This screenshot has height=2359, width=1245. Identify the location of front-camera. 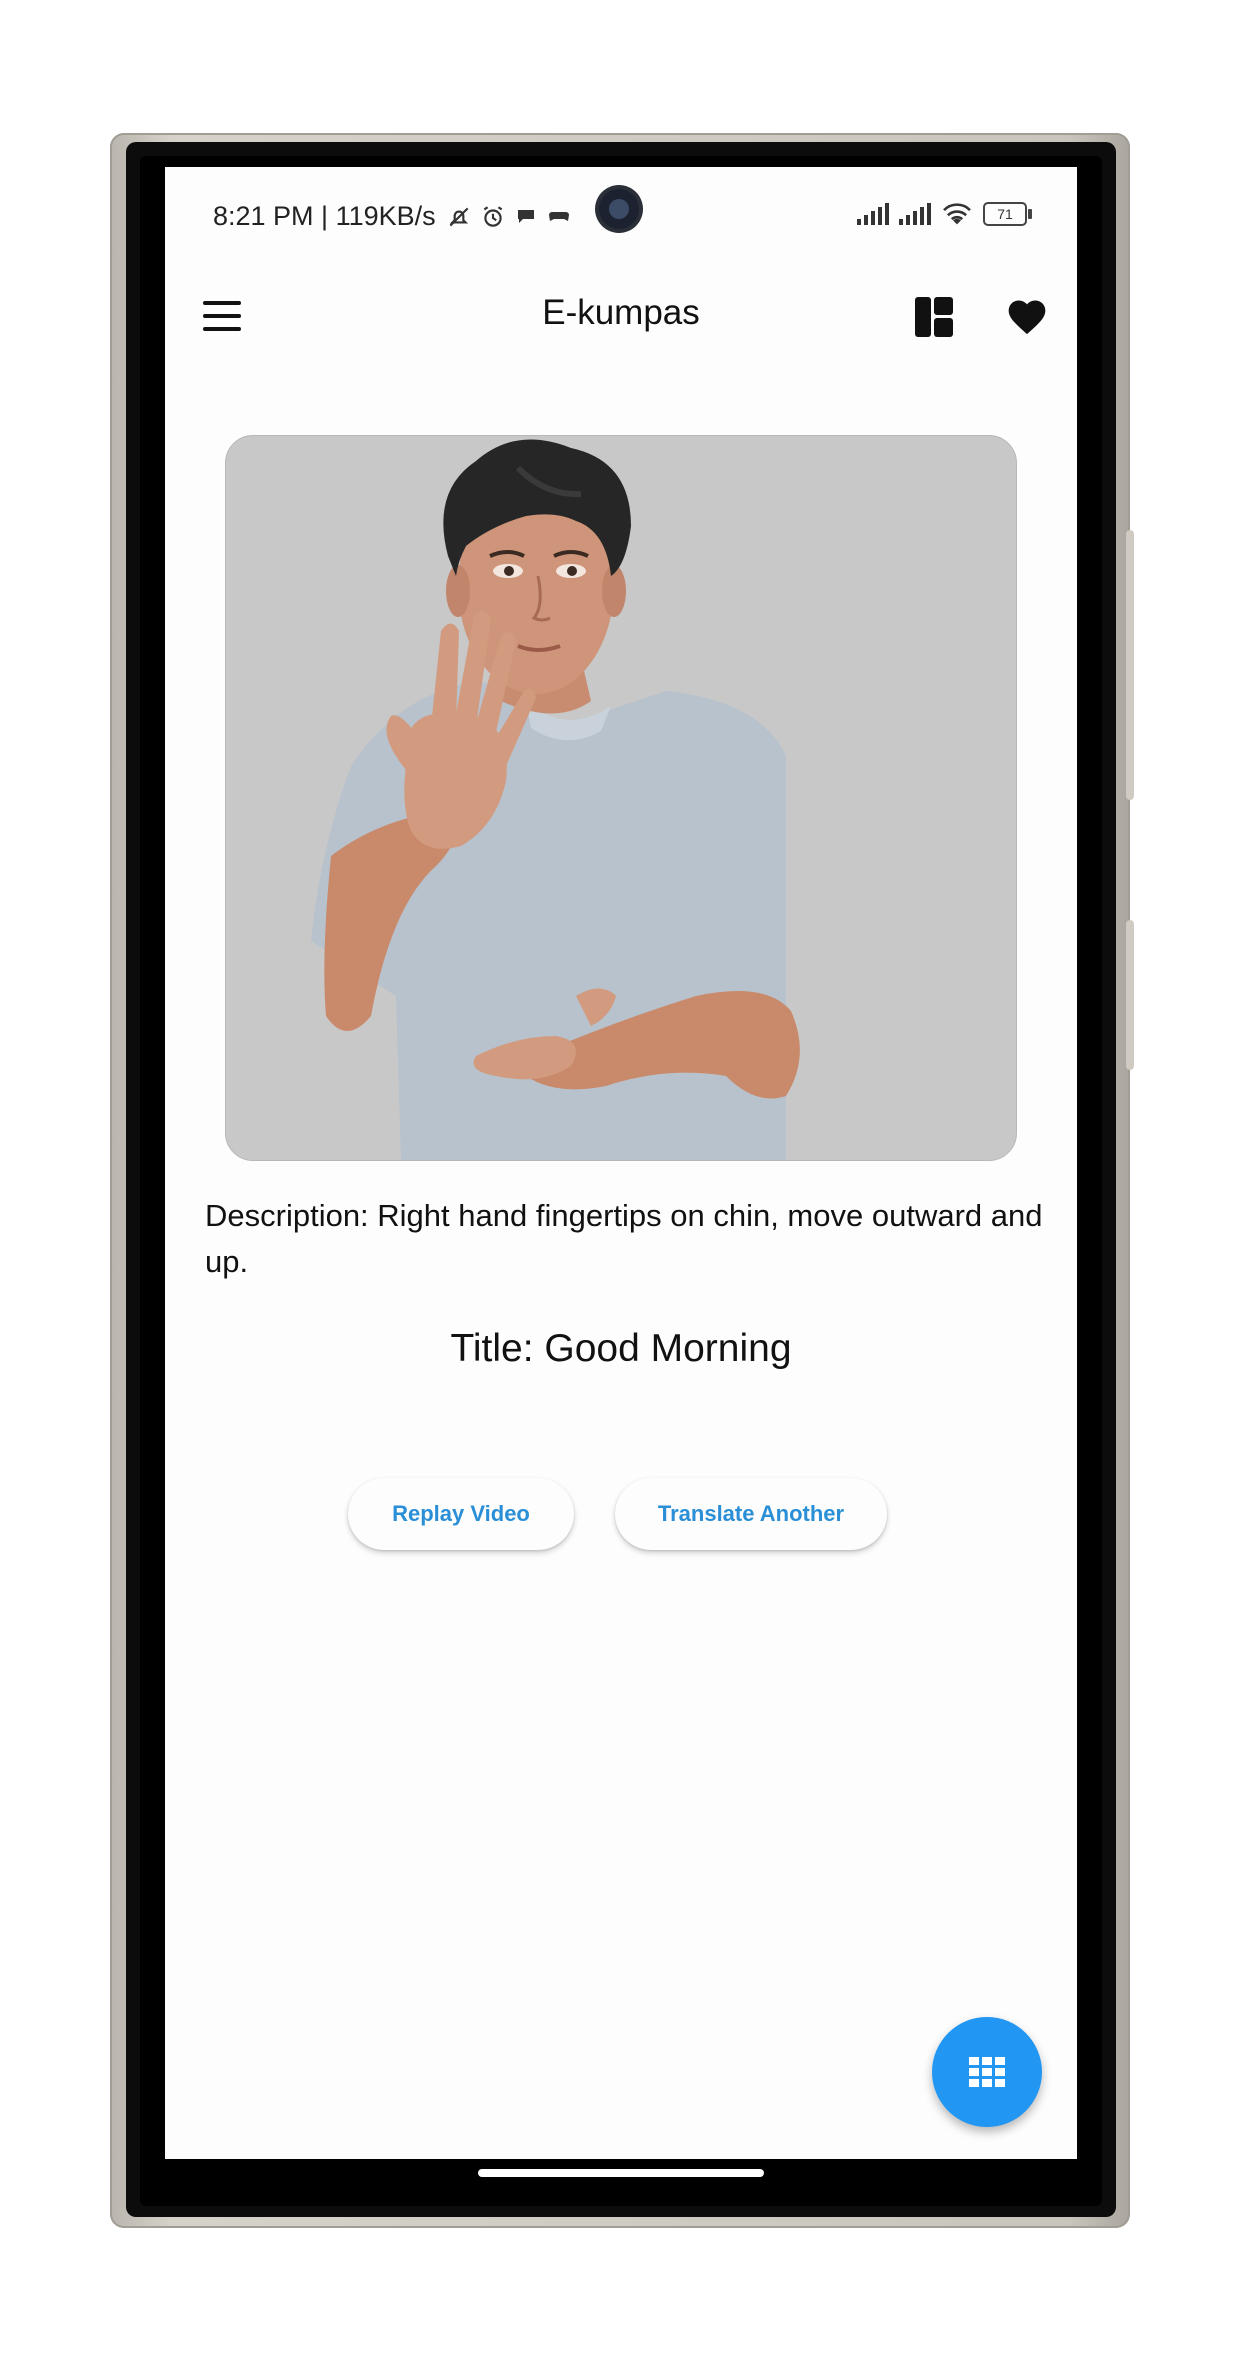
(619, 209).